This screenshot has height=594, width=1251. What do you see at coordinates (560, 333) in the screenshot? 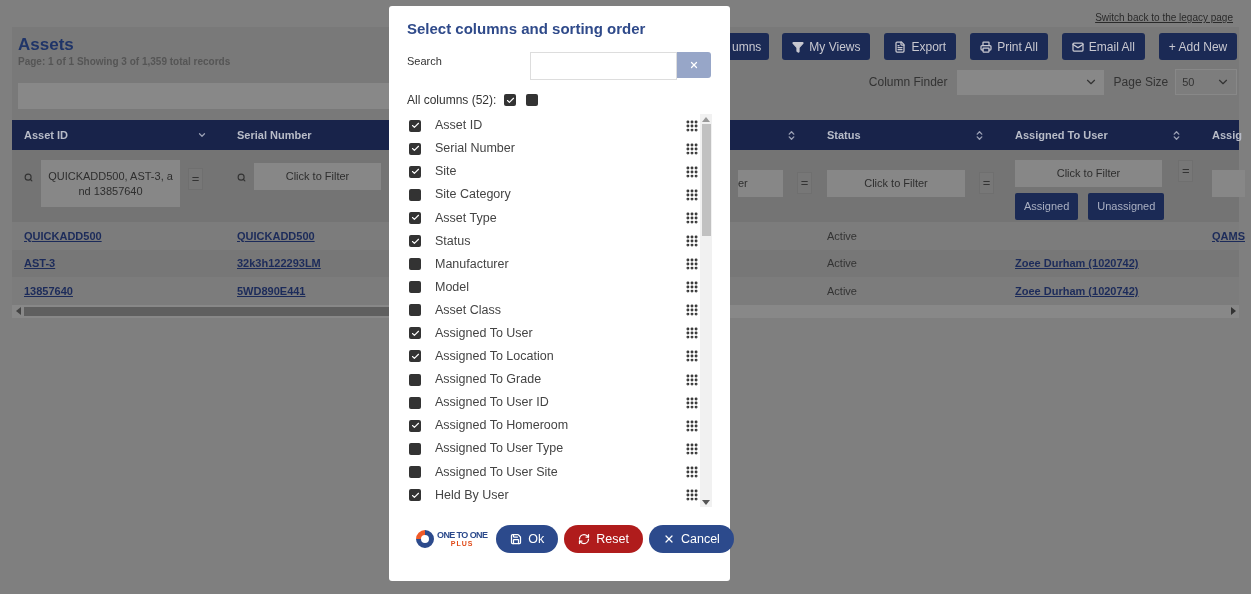
I see `column-option: Assigned To User` at bounding box center [560, 333].